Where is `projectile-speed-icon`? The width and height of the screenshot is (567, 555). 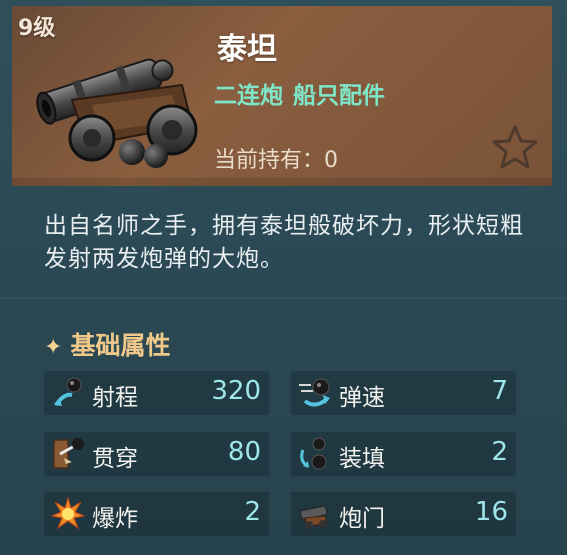
projectile-speed-icon is located at coordinates (314, 392).